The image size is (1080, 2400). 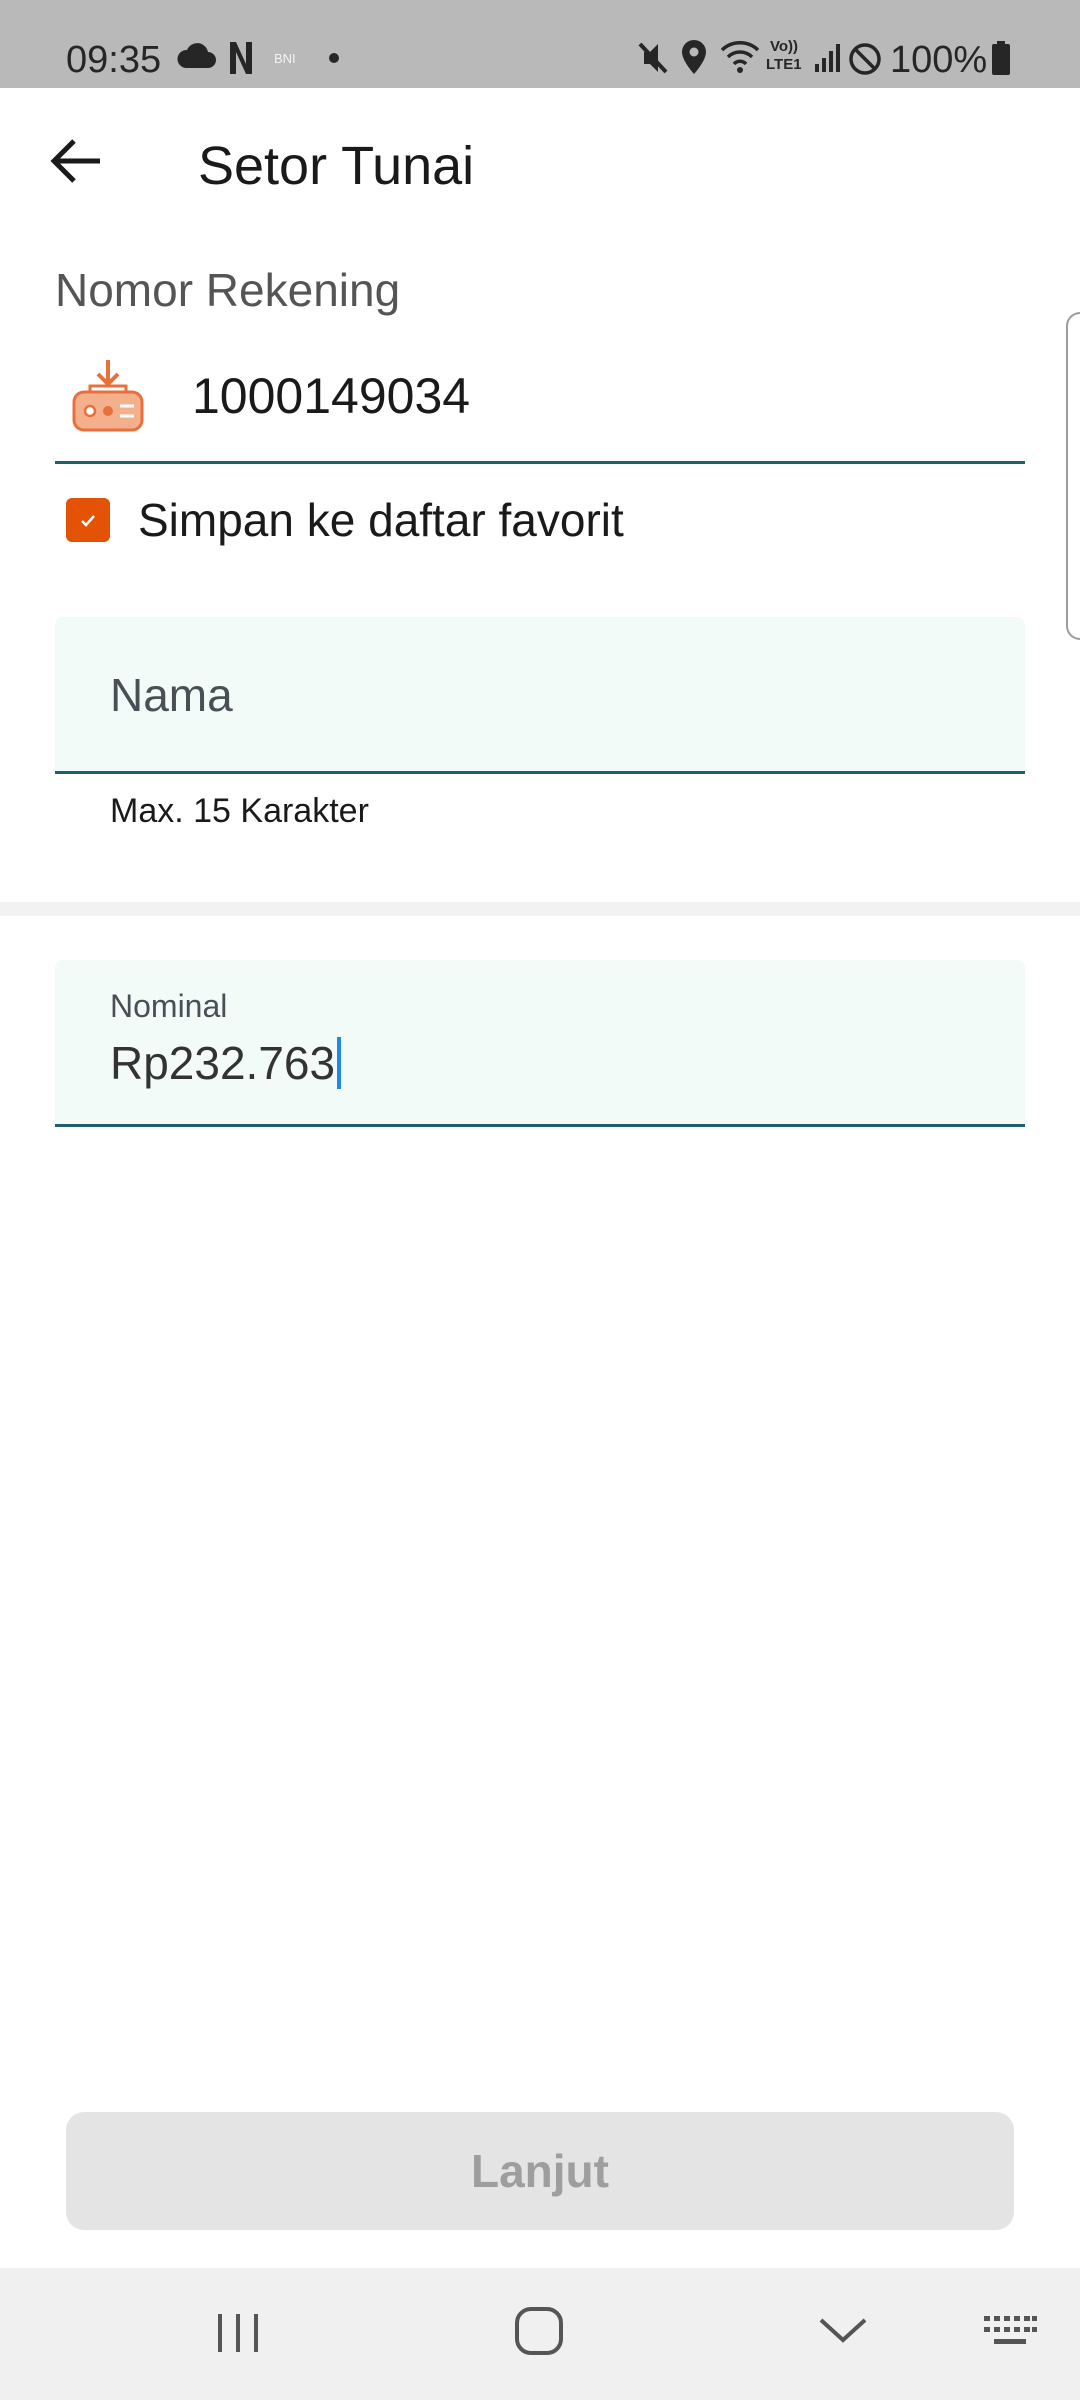 I want to click on mute-icon, so click(x=653, y=58).